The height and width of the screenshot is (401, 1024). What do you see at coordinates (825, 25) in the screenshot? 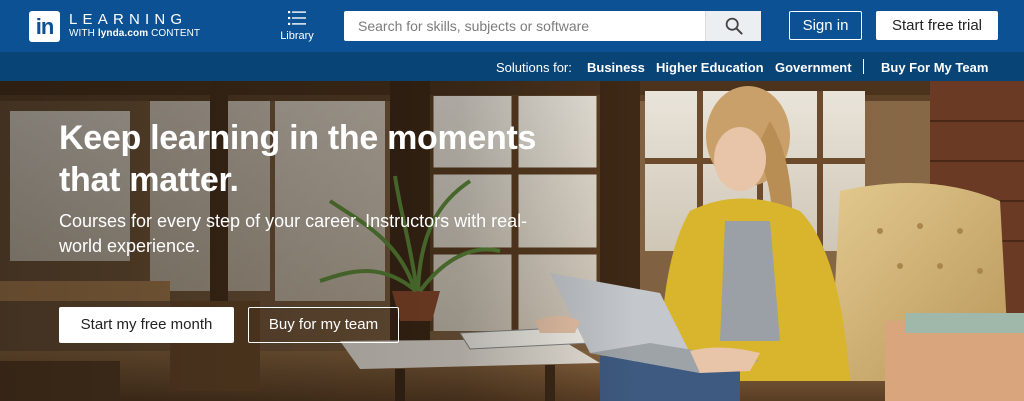
I see `sign-in-button: Sign in` at bounding box center [825, 25].